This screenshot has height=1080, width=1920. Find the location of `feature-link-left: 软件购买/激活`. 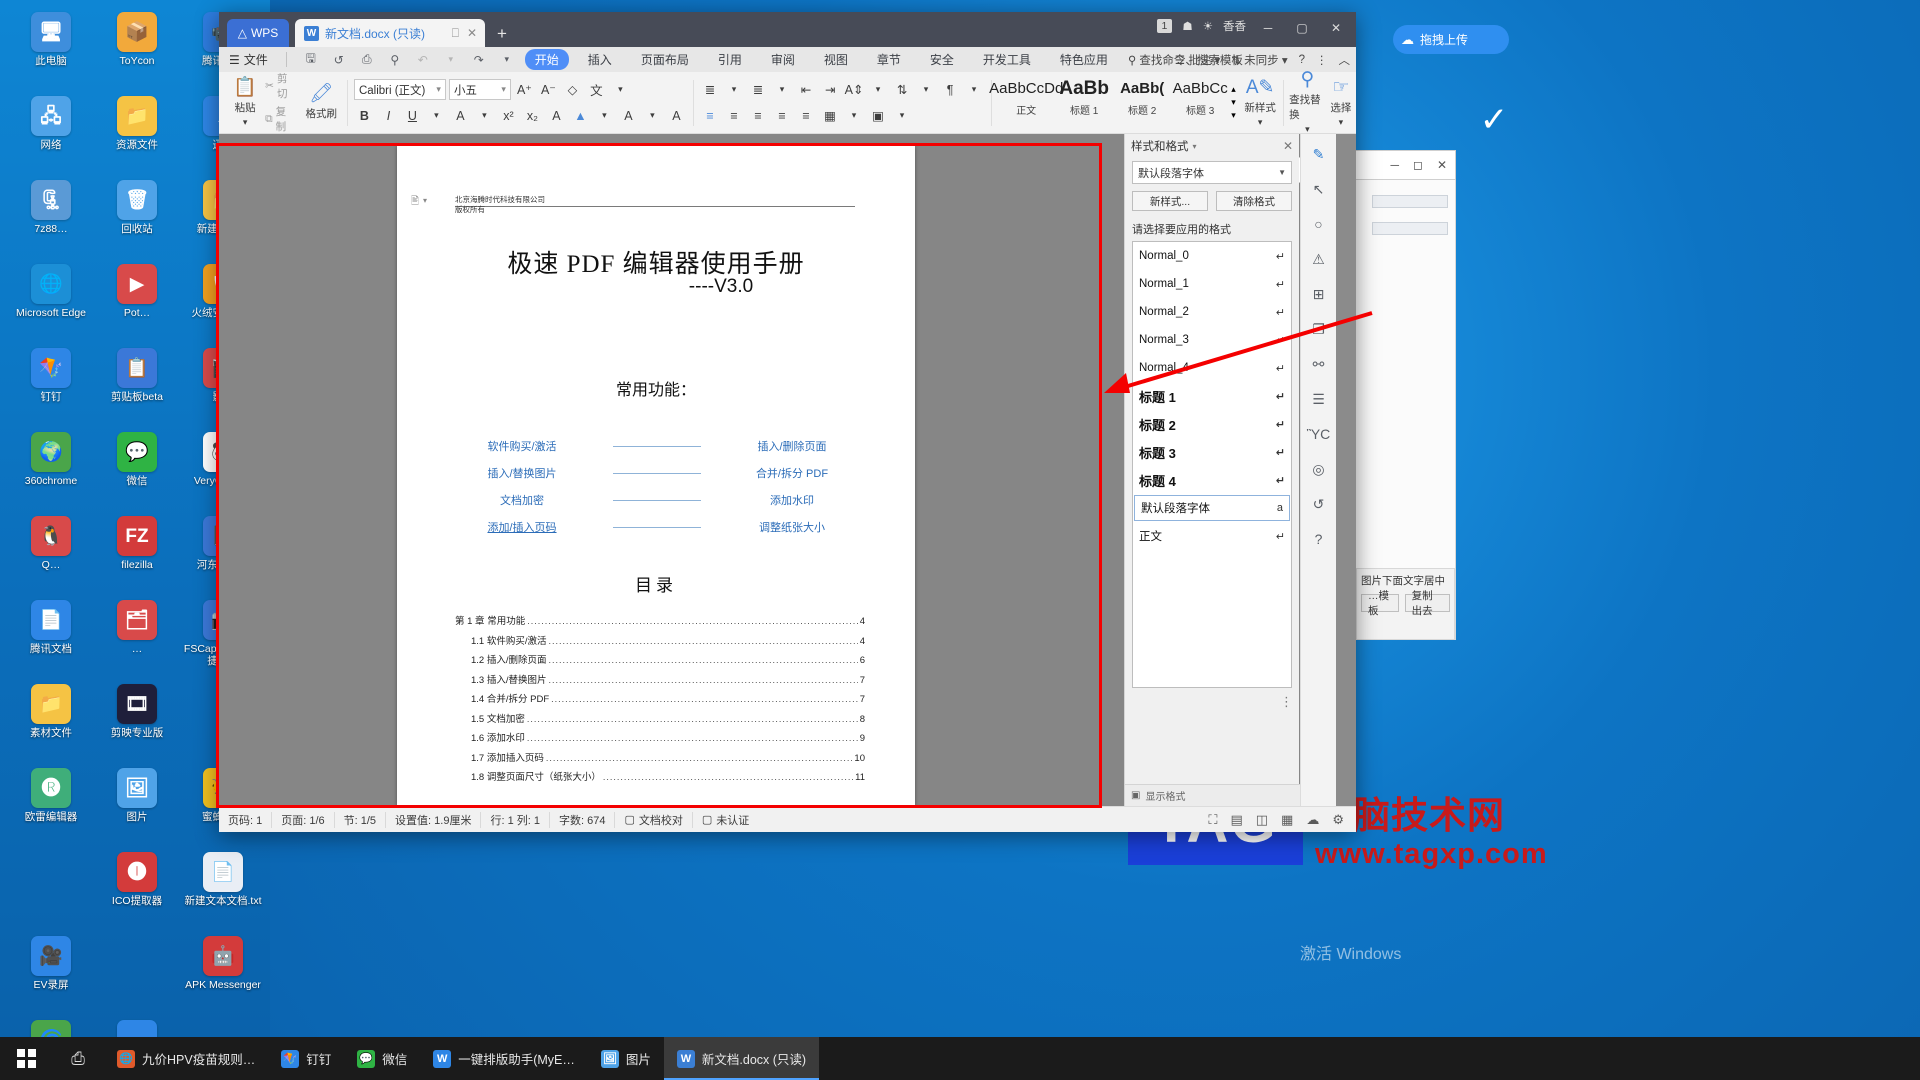

feature-link-left: 软件购买/激活 is located at coordinates (522, 446).